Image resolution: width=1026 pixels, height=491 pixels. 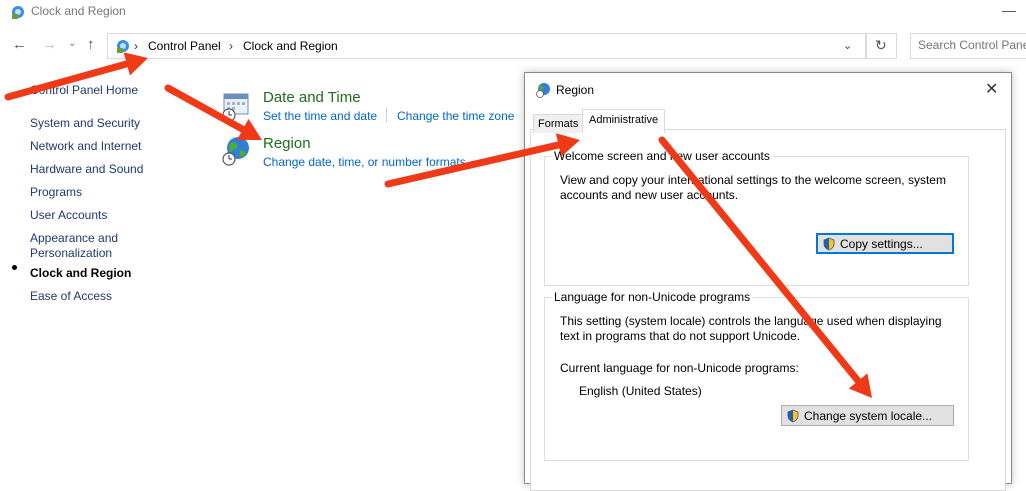 What do you see at coordinates (49, 44) in the screenshot?
I see `forward-arrow-icon: →` at bounding box center [49, 44].